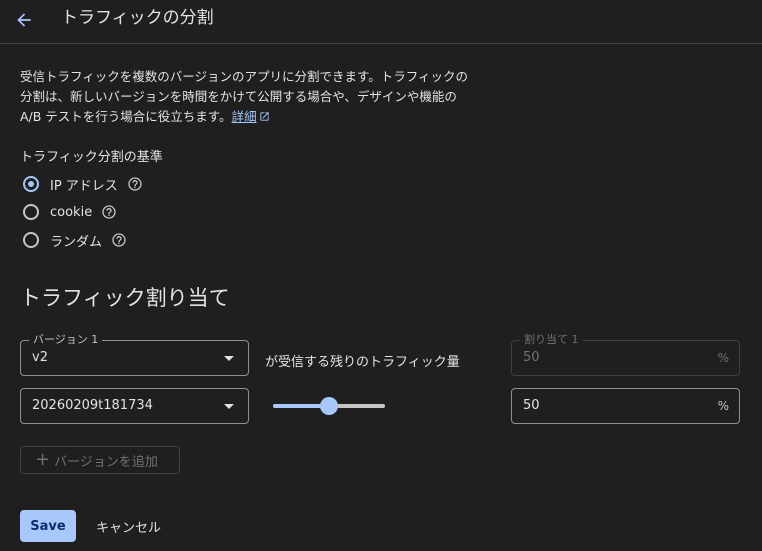 This screenshot has height=551, width=762. Describe the element at coordinates (31, 184) in the screenshot. I see `radio-ip-address` at that location.